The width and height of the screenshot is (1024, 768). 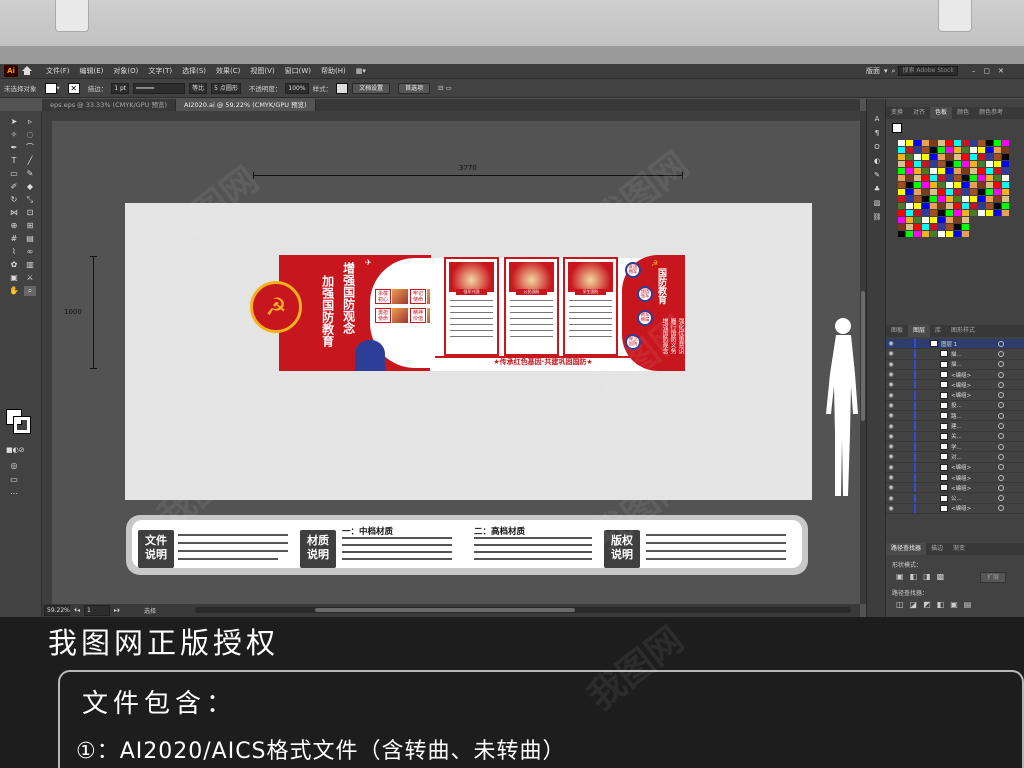 I want to click on symbol-sprayer-icon: ✿, so click(x=14, y=265).